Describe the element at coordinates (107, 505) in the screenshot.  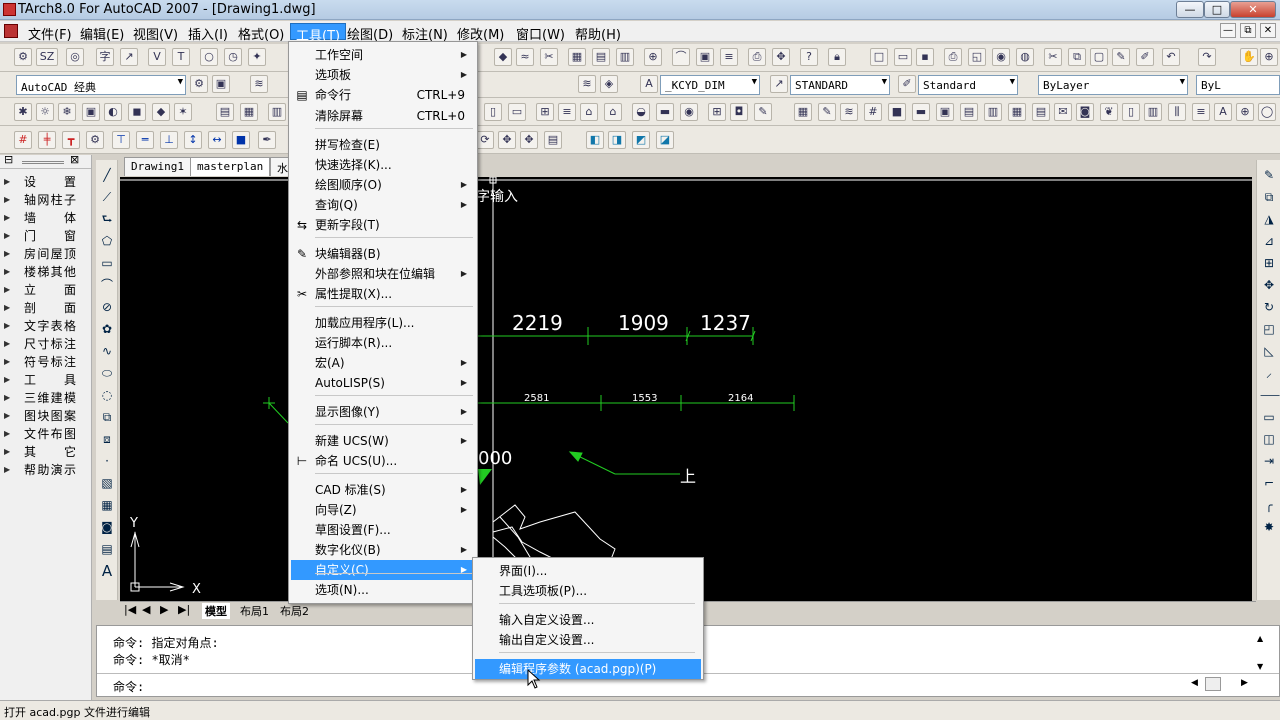
I see `gradient-icon: ▦` at that location.